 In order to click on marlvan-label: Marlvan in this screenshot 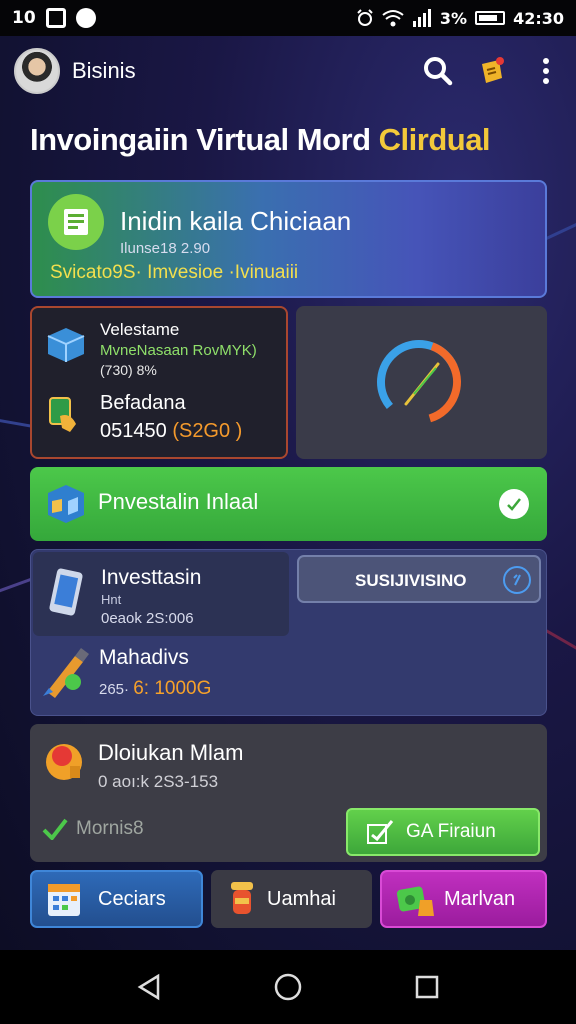, I will do `click(480, 898)`.